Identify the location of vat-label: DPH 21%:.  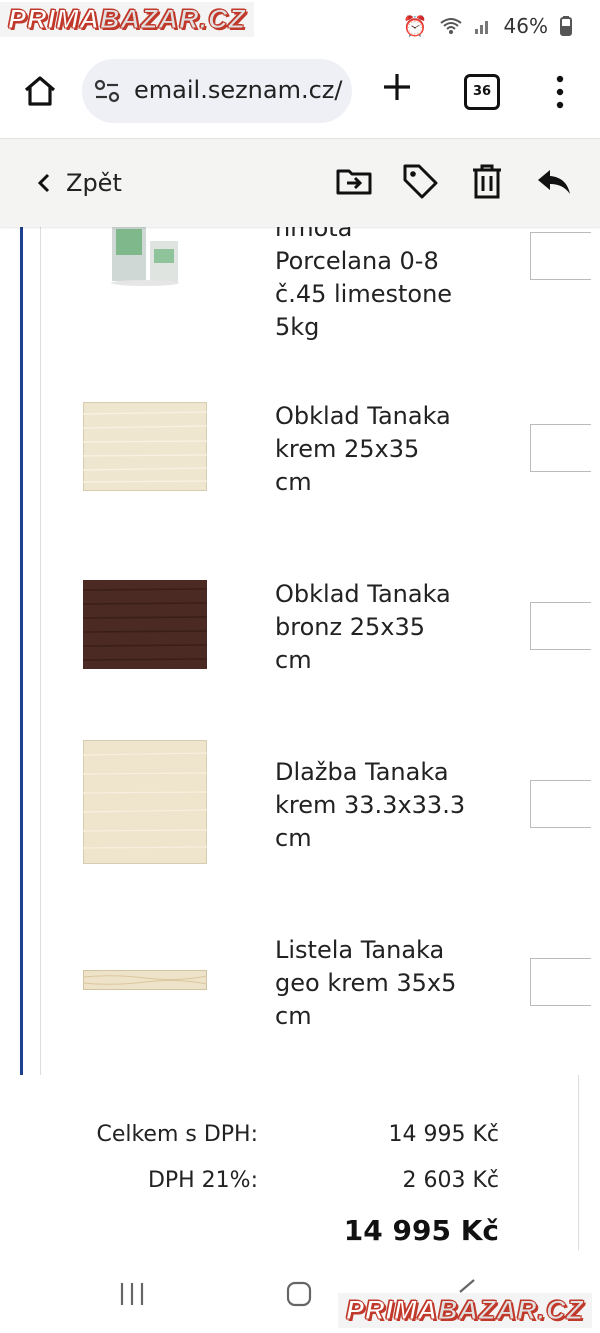
(202, 1180).